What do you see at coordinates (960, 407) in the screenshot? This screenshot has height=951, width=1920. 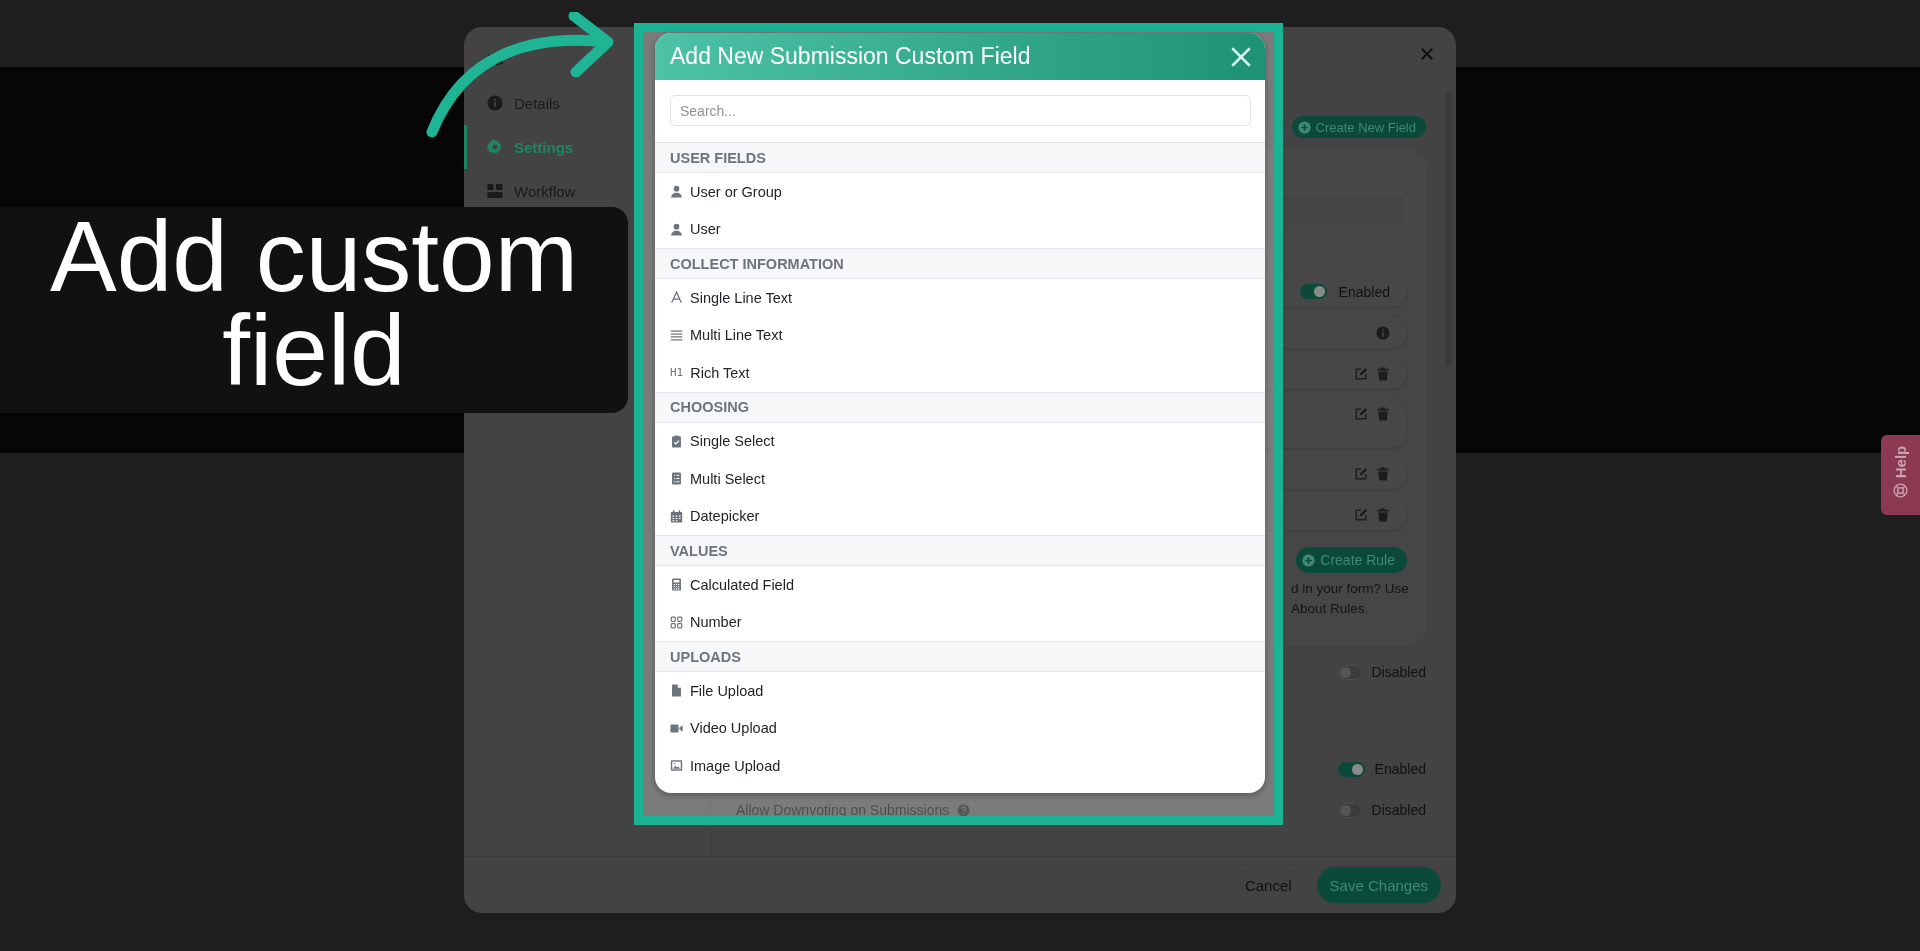 I see `section-heading: CHOOSING` at bounding box center [960, 407].